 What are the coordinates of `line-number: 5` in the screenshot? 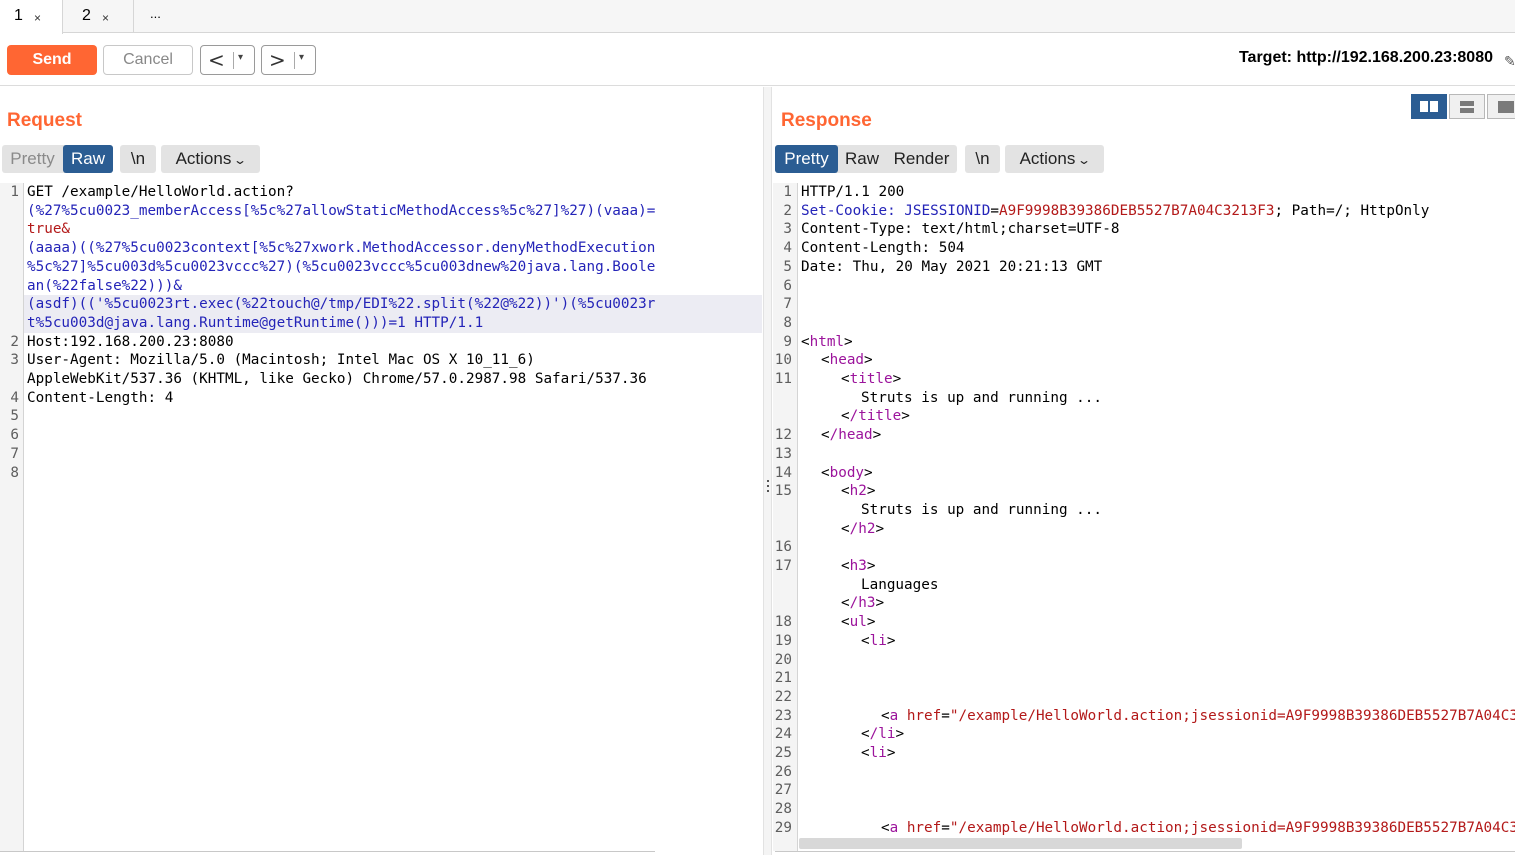 It's located at (14, 416).